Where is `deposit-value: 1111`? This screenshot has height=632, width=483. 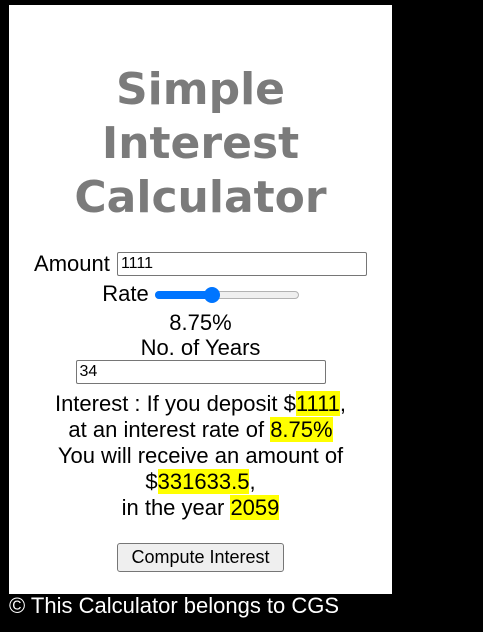 deposit-value: 1111 is located at coordinates (317, 403).